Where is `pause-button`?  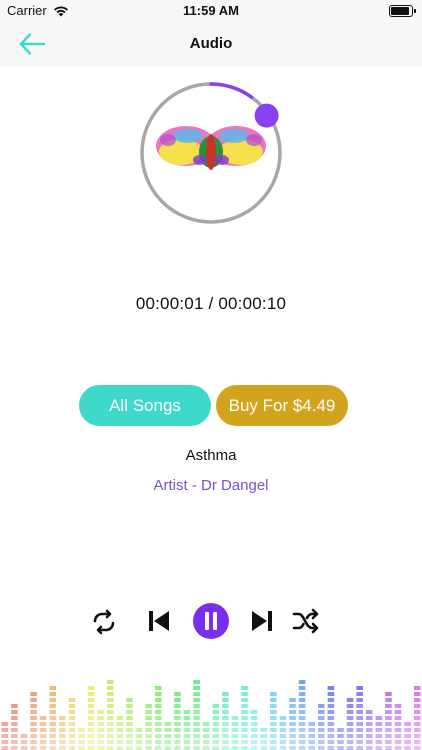 pause-button is located at coordinates (211, 621).